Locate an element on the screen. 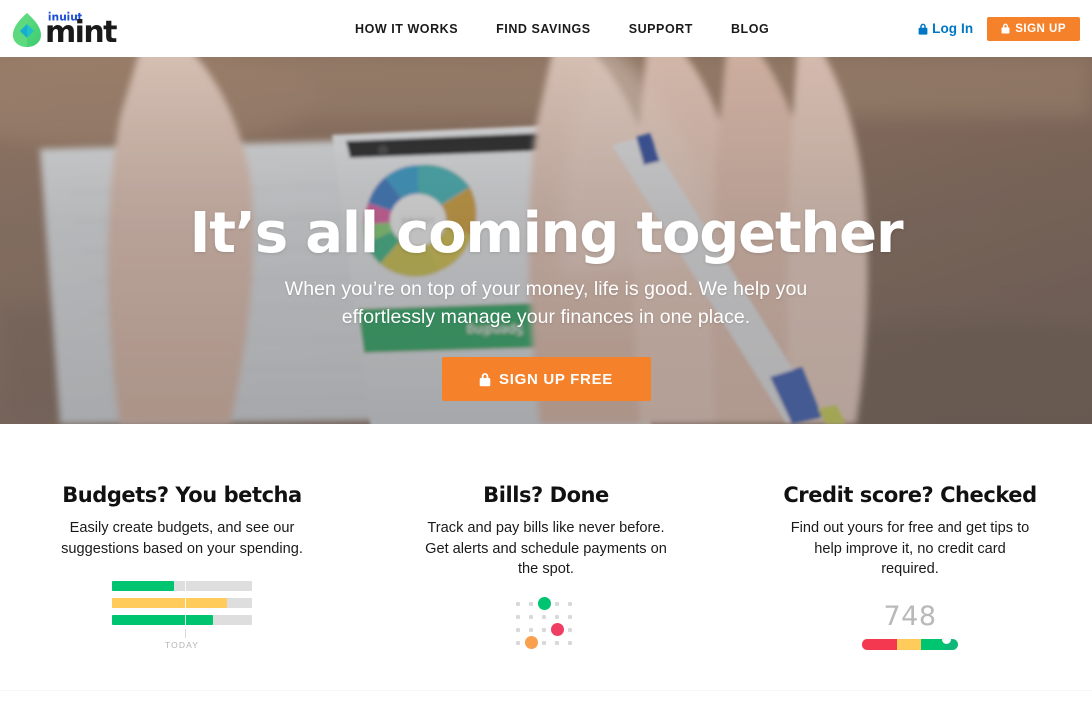 The width and height of the screenshot is (1092, 705). credit-meter-segment-poor is located at coordinates (879, 644).